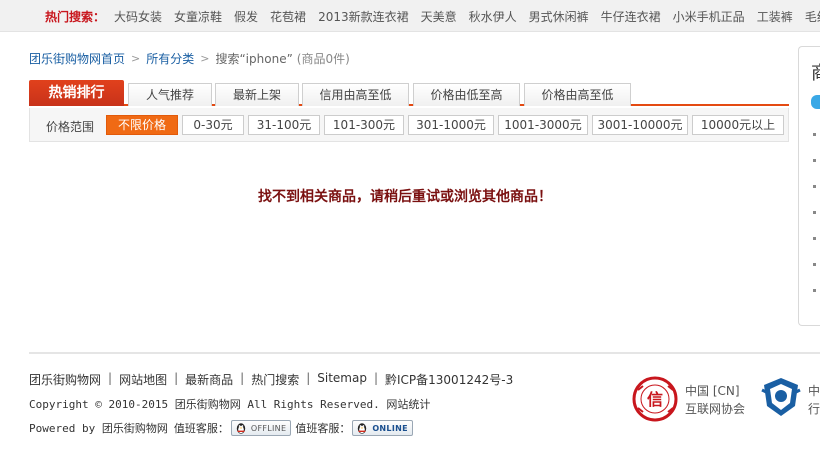  I want to click on footer-link-hot-search: 热门搜索, so click(275, 379).